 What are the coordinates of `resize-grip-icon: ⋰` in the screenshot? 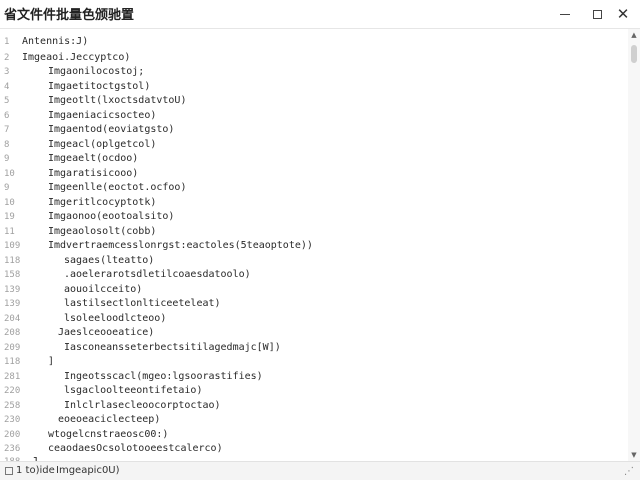 It's located at (630, 472).